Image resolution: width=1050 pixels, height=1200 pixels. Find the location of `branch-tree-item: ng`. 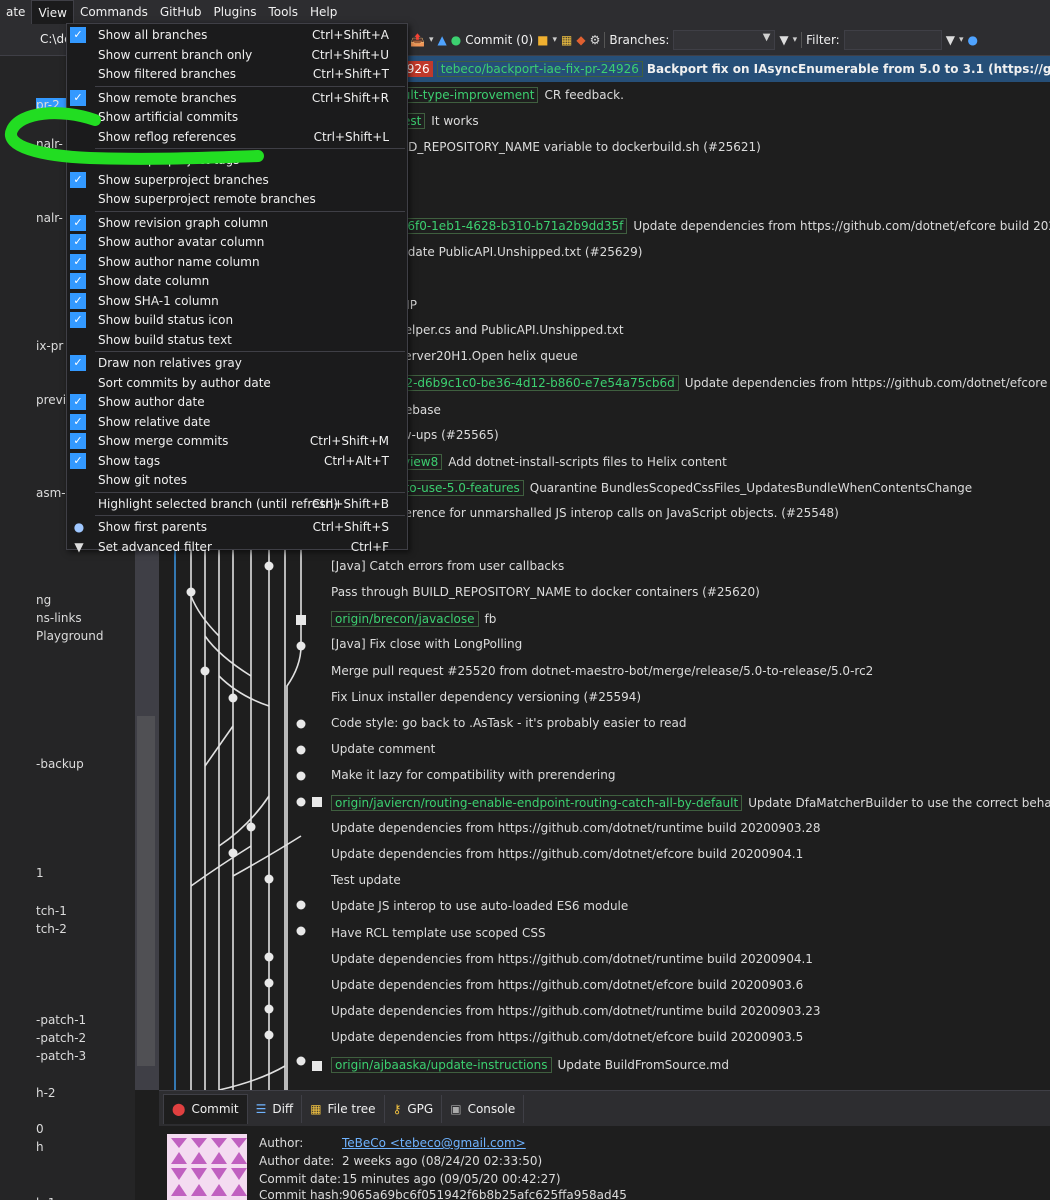

branch-tree-item: ng is located at coordinates (43, 600).